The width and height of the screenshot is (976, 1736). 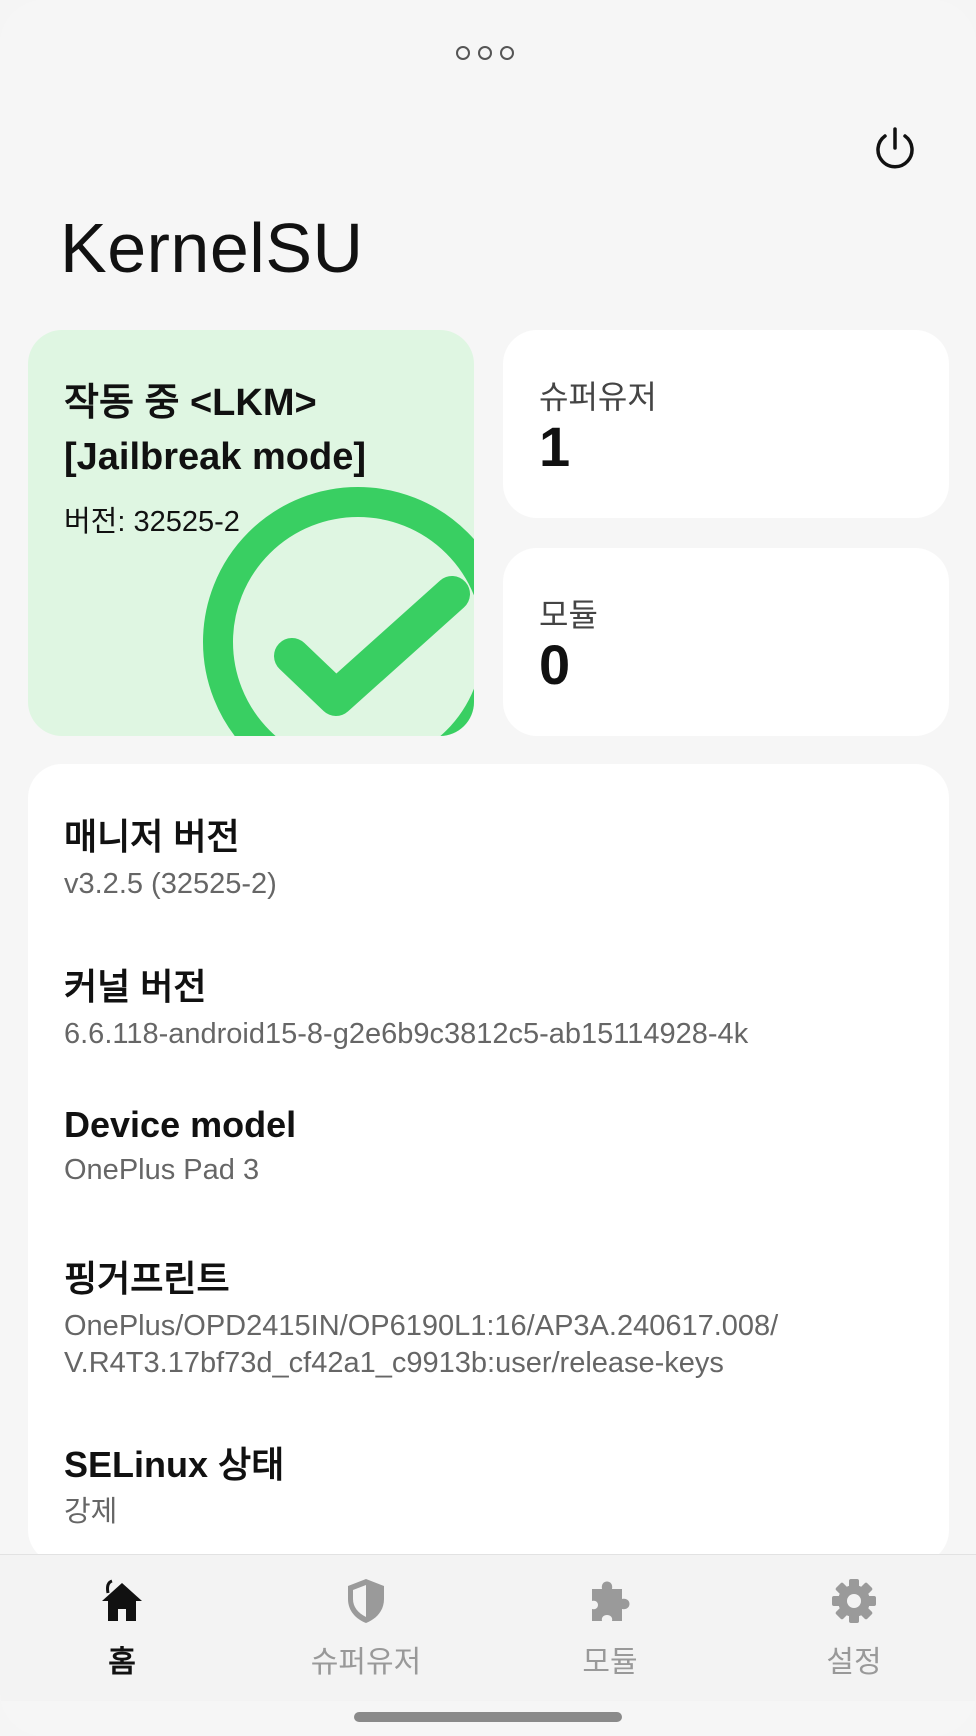 What do you see at coordinates (122, 1628) in the screenshot?
I see `nav-home: 홈` at bounding box center [122, 1628].